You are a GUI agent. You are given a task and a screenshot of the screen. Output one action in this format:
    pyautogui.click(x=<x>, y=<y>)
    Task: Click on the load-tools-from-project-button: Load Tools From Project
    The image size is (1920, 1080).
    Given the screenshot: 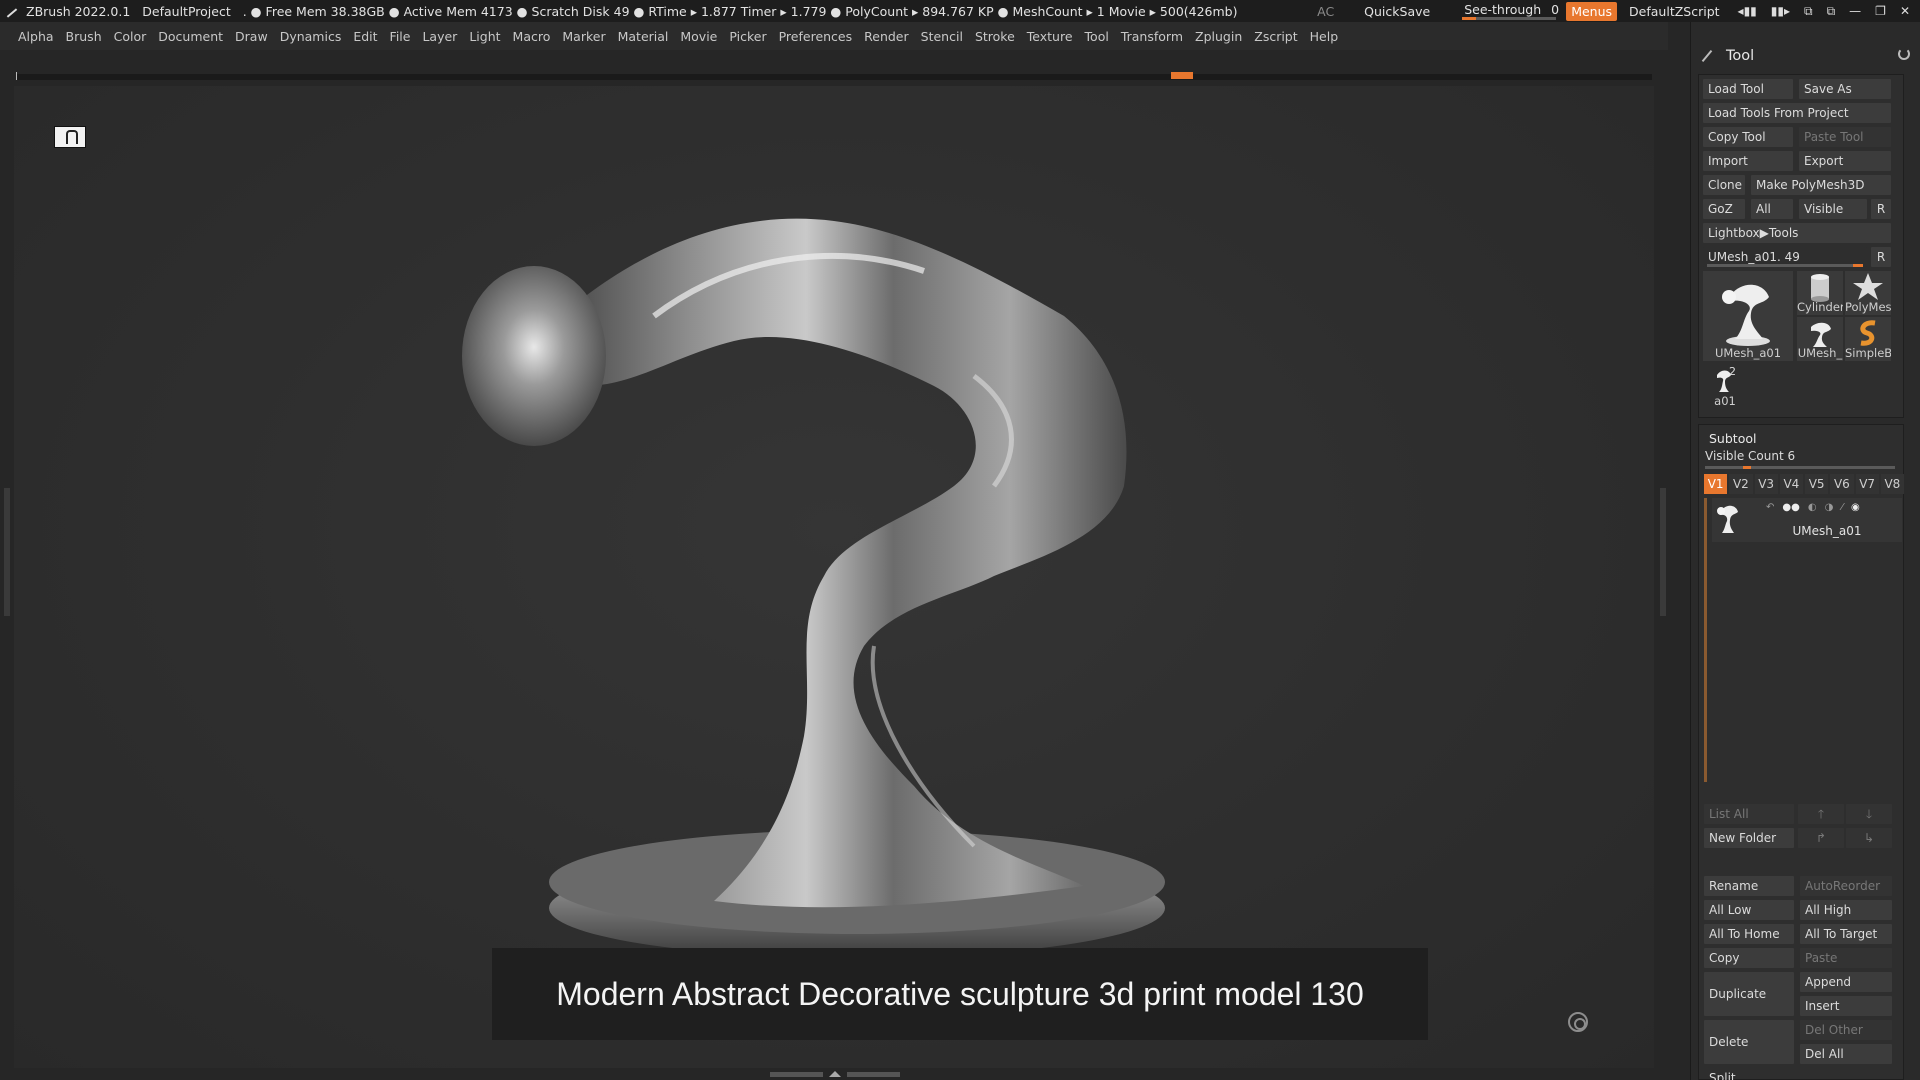 What is the action you would take?
    pyautogui.click(x=1797, y=113)
    